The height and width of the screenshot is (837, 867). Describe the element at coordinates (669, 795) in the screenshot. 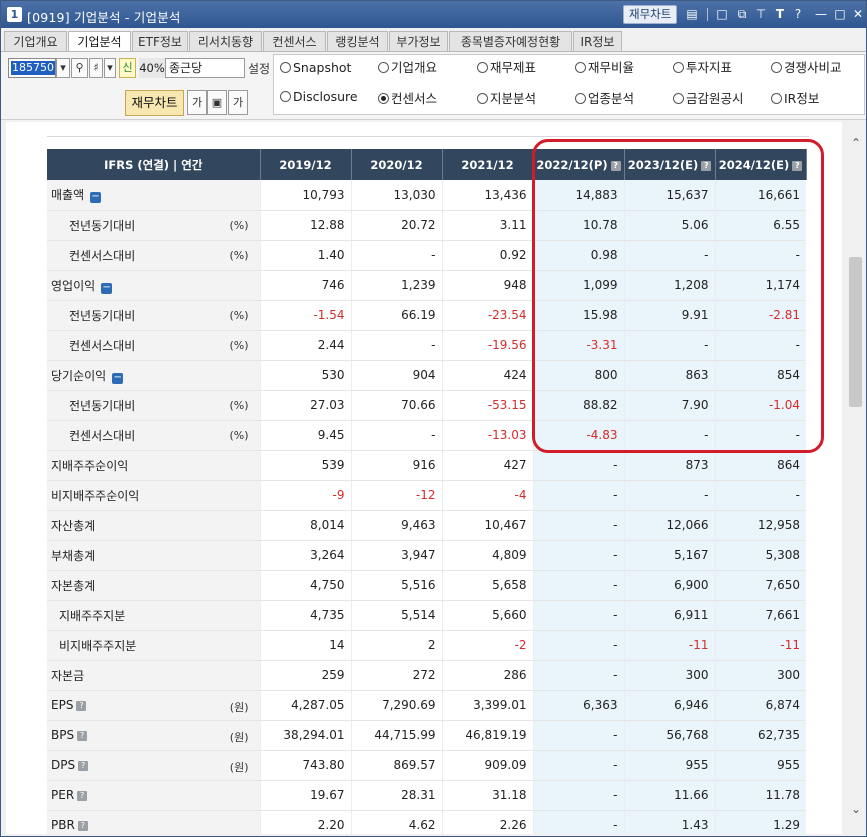

I see `value-cell: 11.66` at that location.